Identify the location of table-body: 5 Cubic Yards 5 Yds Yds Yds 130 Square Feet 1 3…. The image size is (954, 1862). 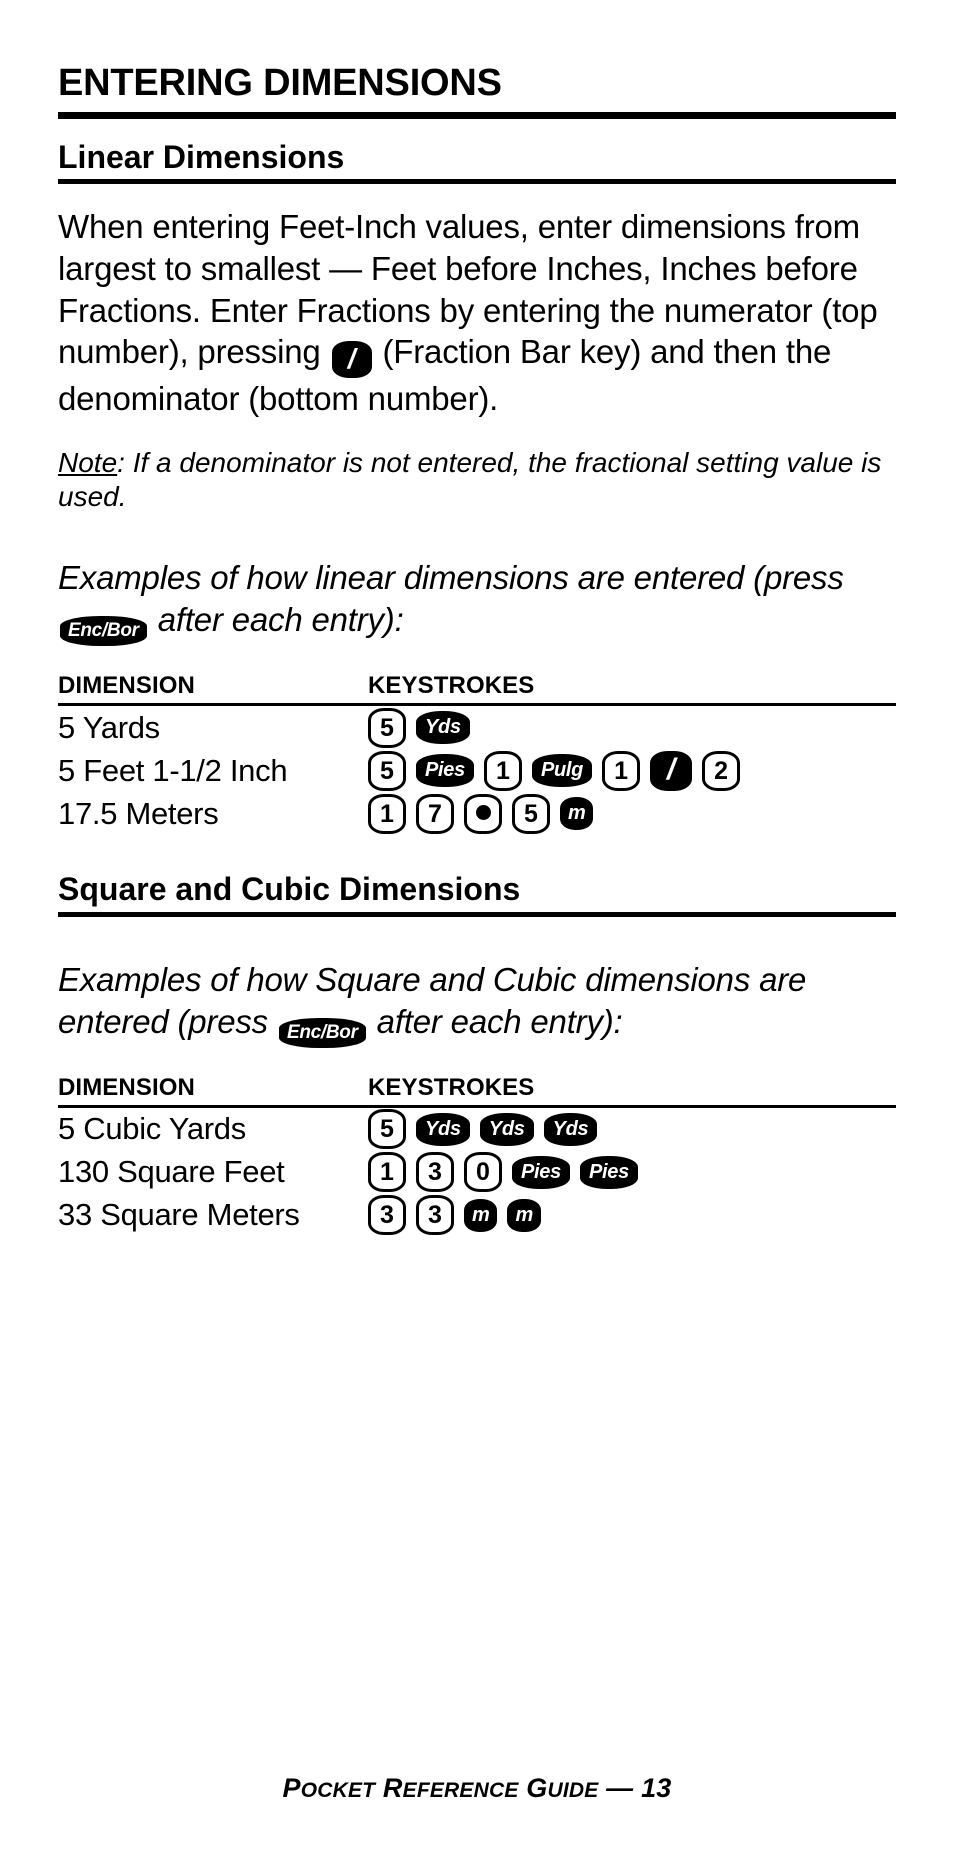
(477, 1172).